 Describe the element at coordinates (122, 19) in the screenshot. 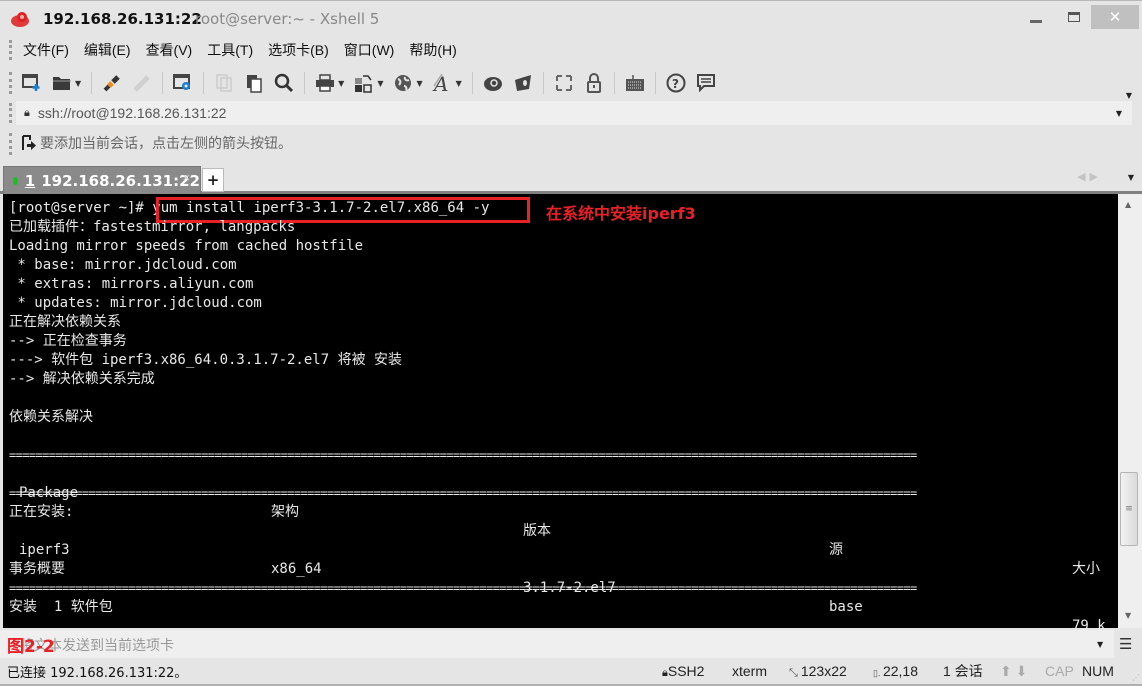

I see `window-title-host: 192.168.26.131:22` at that location.